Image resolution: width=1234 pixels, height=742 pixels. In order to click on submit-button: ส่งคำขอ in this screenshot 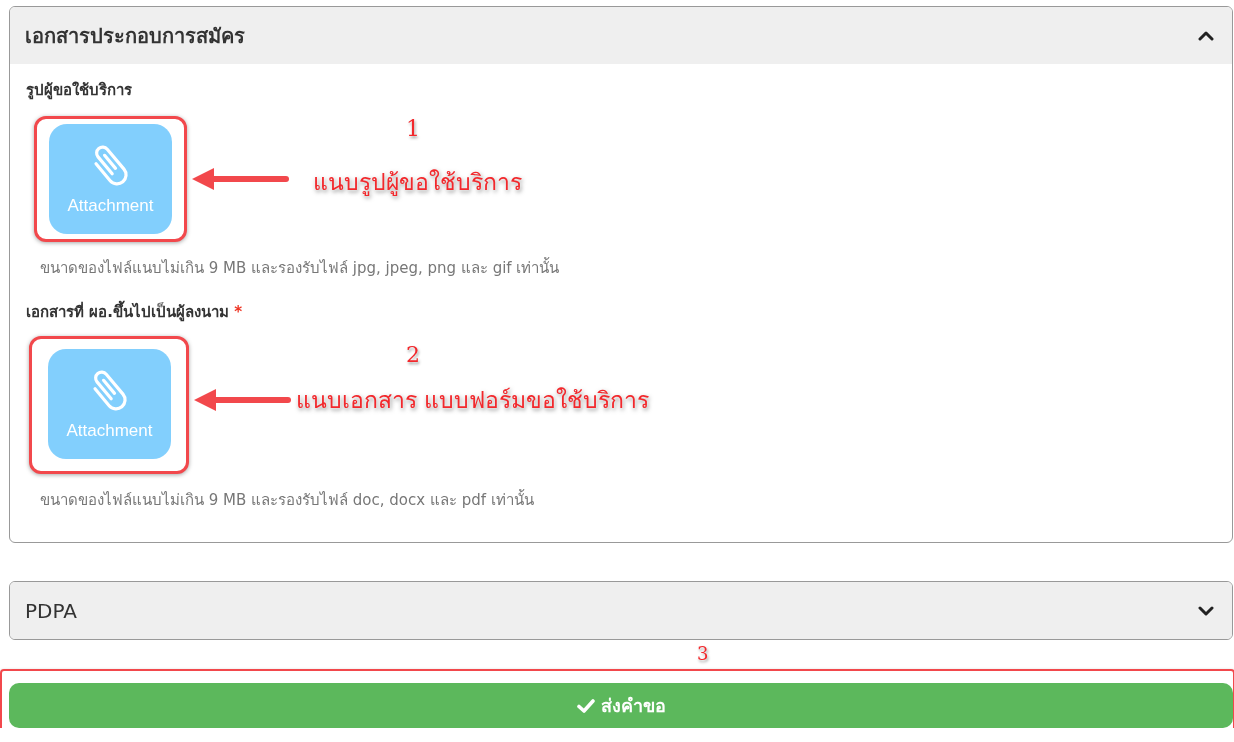, I will do `click(621, 705)`.